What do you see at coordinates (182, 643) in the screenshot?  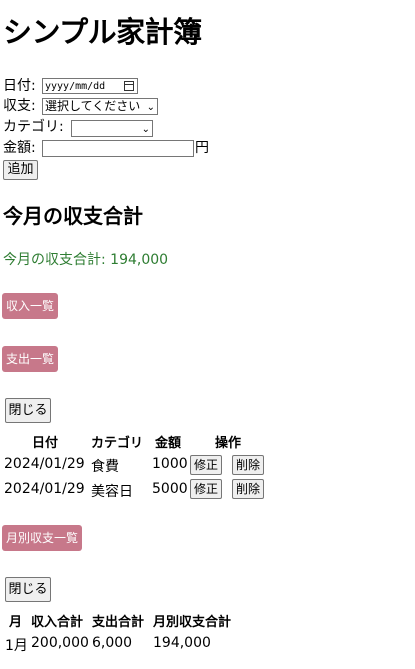 I see `row-balance: 194,000` at bounding box center [182, 643].